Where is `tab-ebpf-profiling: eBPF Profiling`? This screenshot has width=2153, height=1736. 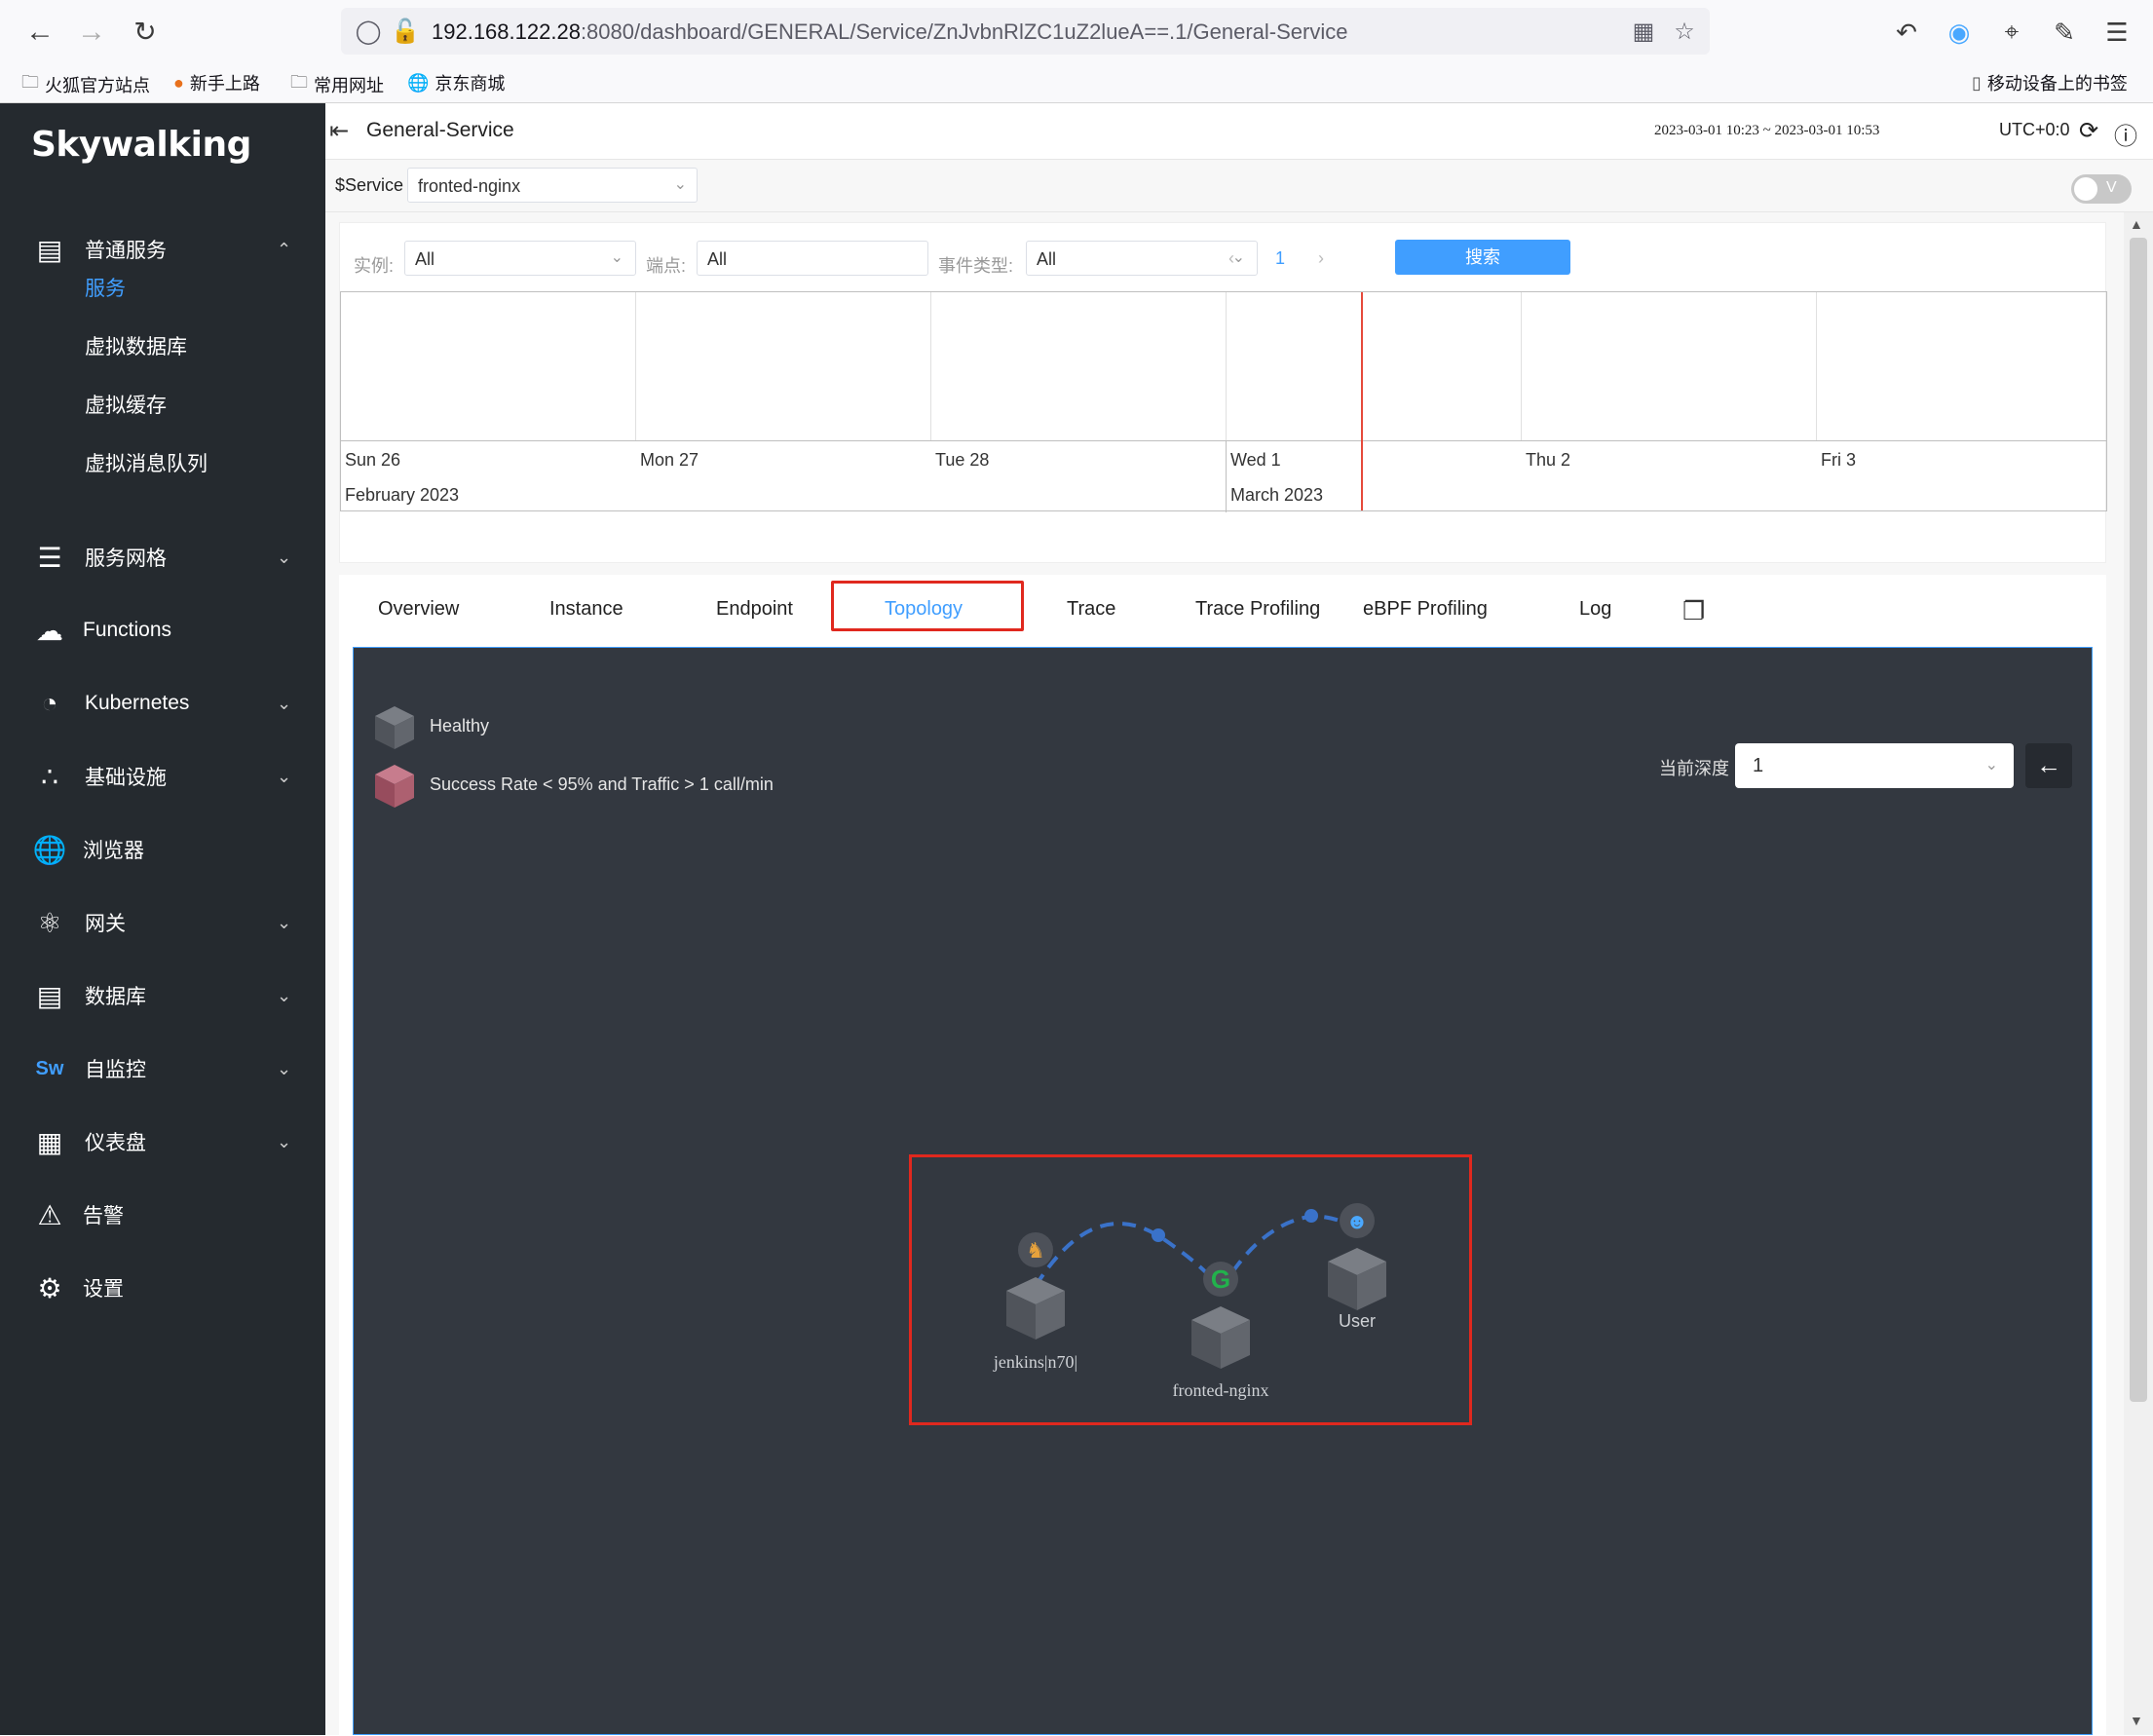
tab-ebpf-profiling: eBPF Profiling is located at coordinates (1425, 609).